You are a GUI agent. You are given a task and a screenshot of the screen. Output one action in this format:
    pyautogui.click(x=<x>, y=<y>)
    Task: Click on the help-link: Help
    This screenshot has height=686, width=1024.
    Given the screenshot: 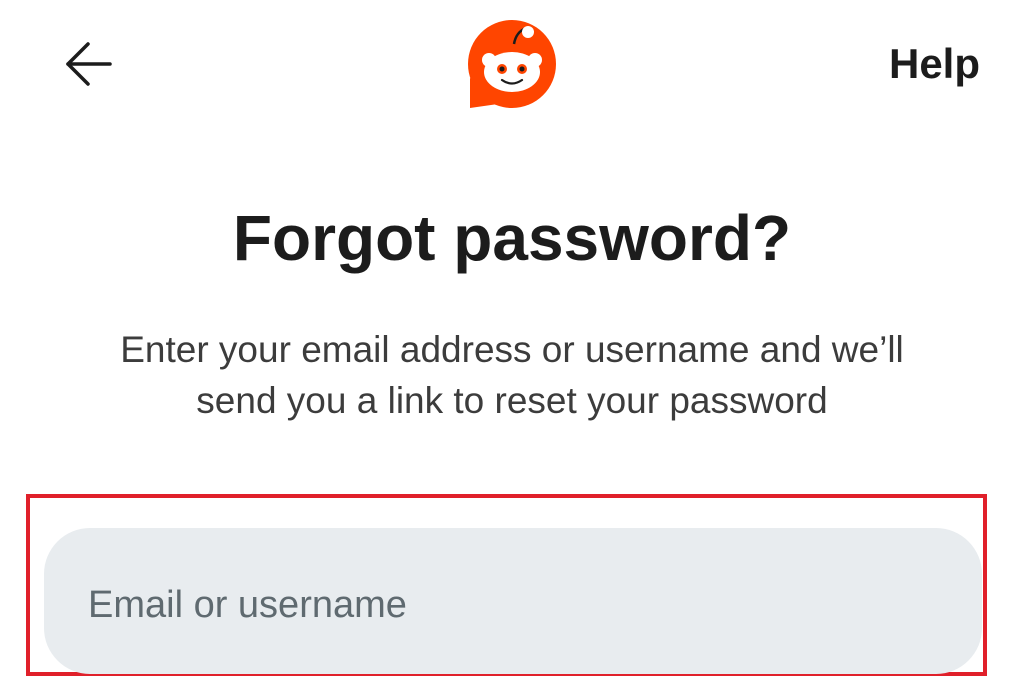 What is the action you would take?
    pyautogui.click(x=934, y=64)
    